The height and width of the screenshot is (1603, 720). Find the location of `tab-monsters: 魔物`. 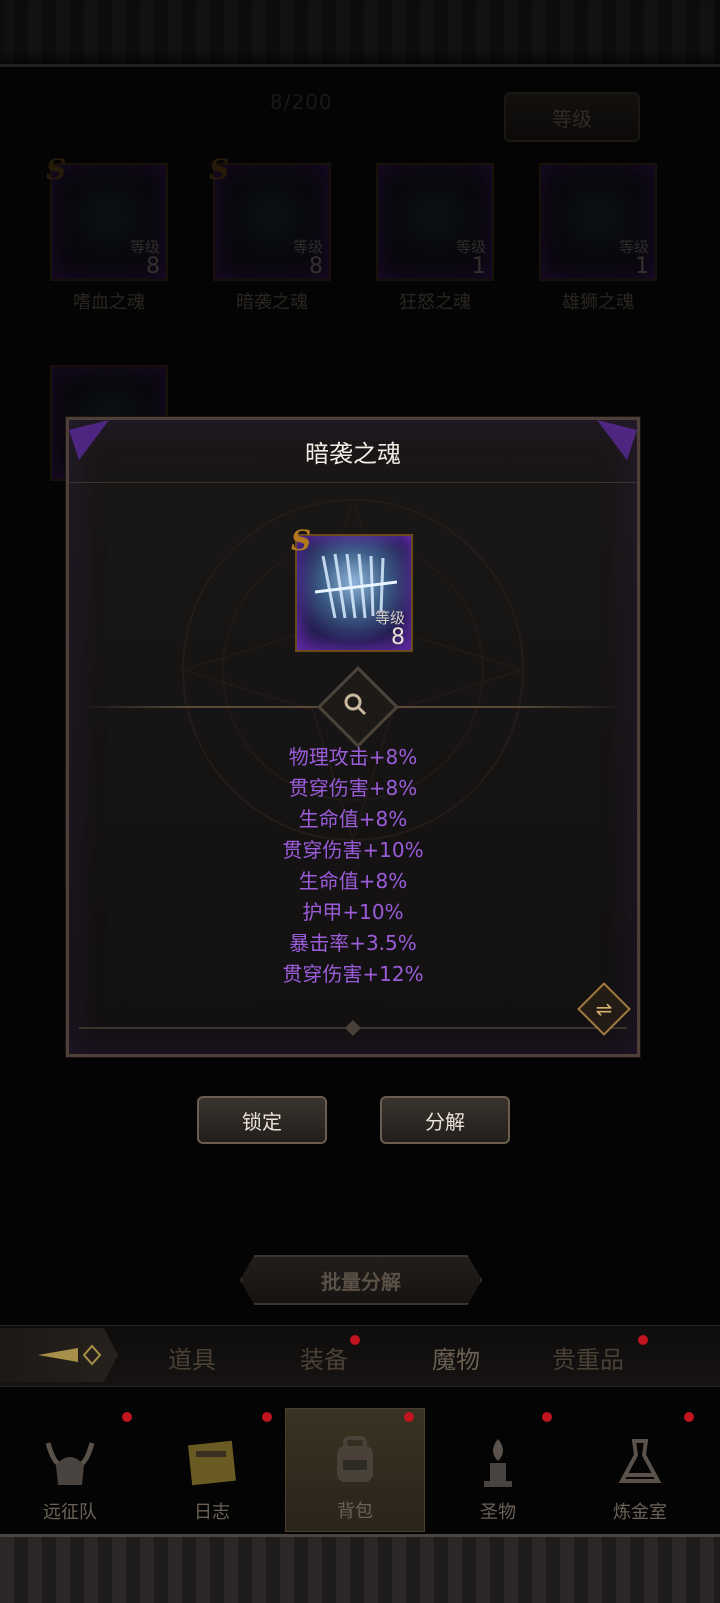

tab-monsters: 魔物 is located at coordinates (456, 1357).